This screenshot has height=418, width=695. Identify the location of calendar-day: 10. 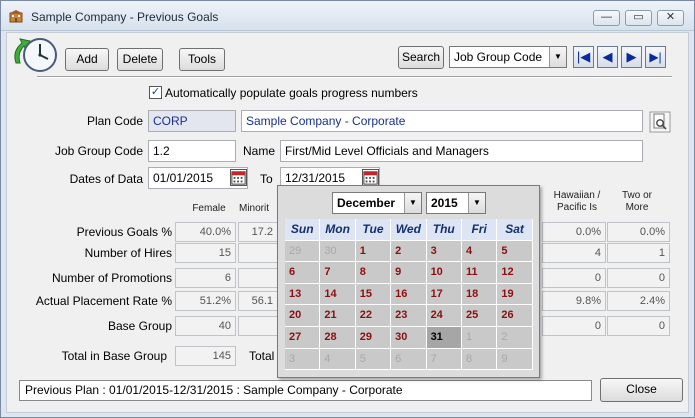
(444, 273).